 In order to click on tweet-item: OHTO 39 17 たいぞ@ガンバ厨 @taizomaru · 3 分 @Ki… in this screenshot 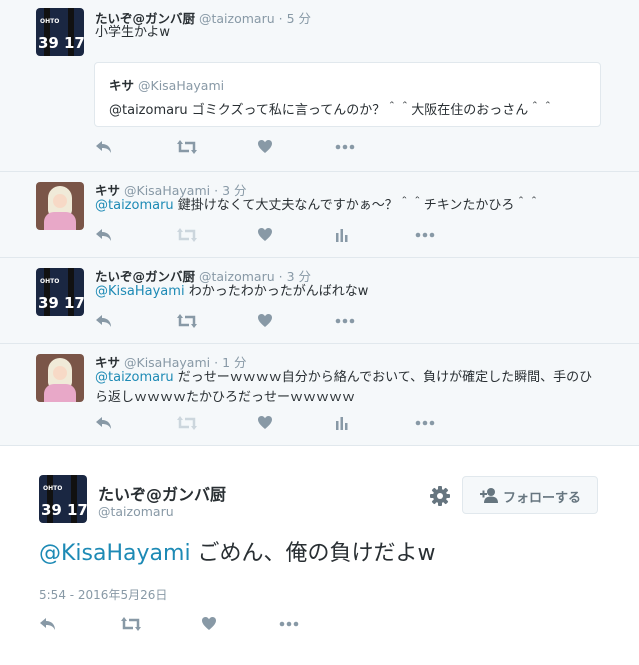, I will do `click(319, 301)`.